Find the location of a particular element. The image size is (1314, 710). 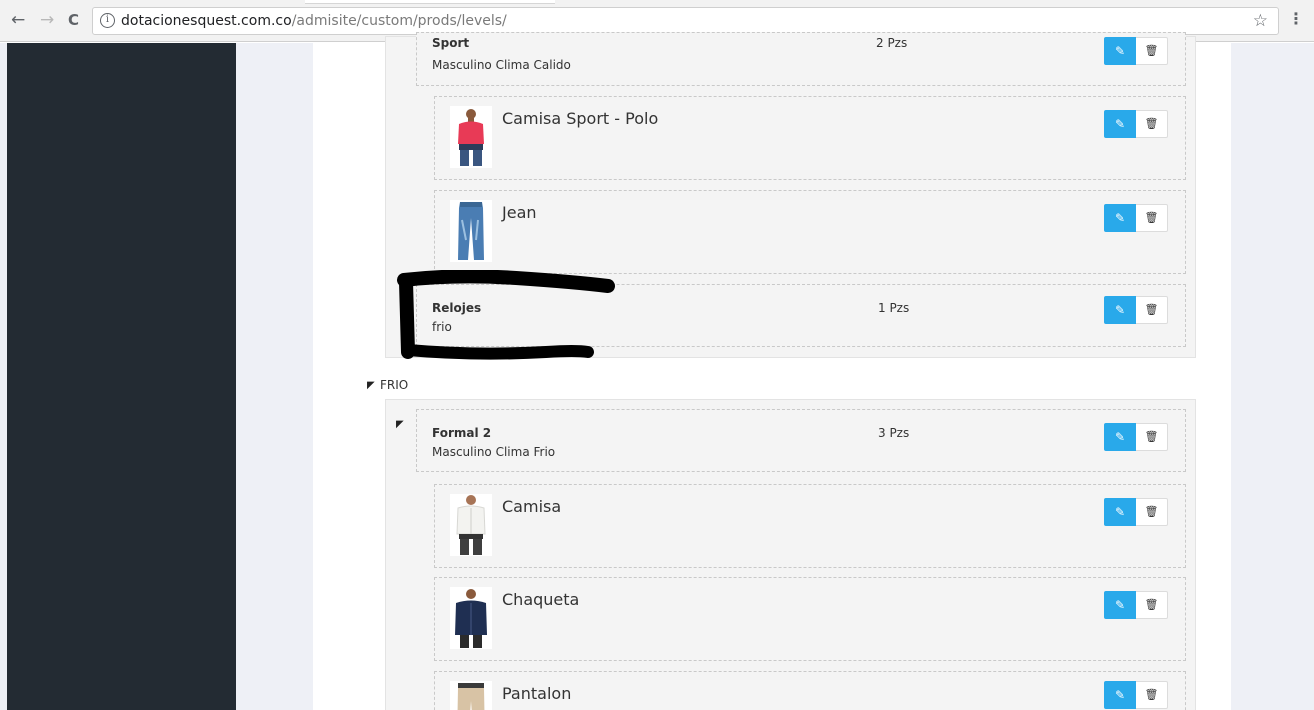

group-row-sport: Sport Masculino Clima Calido 2 Pzs ✎ 🗑 is located at coordinates (801, 59).